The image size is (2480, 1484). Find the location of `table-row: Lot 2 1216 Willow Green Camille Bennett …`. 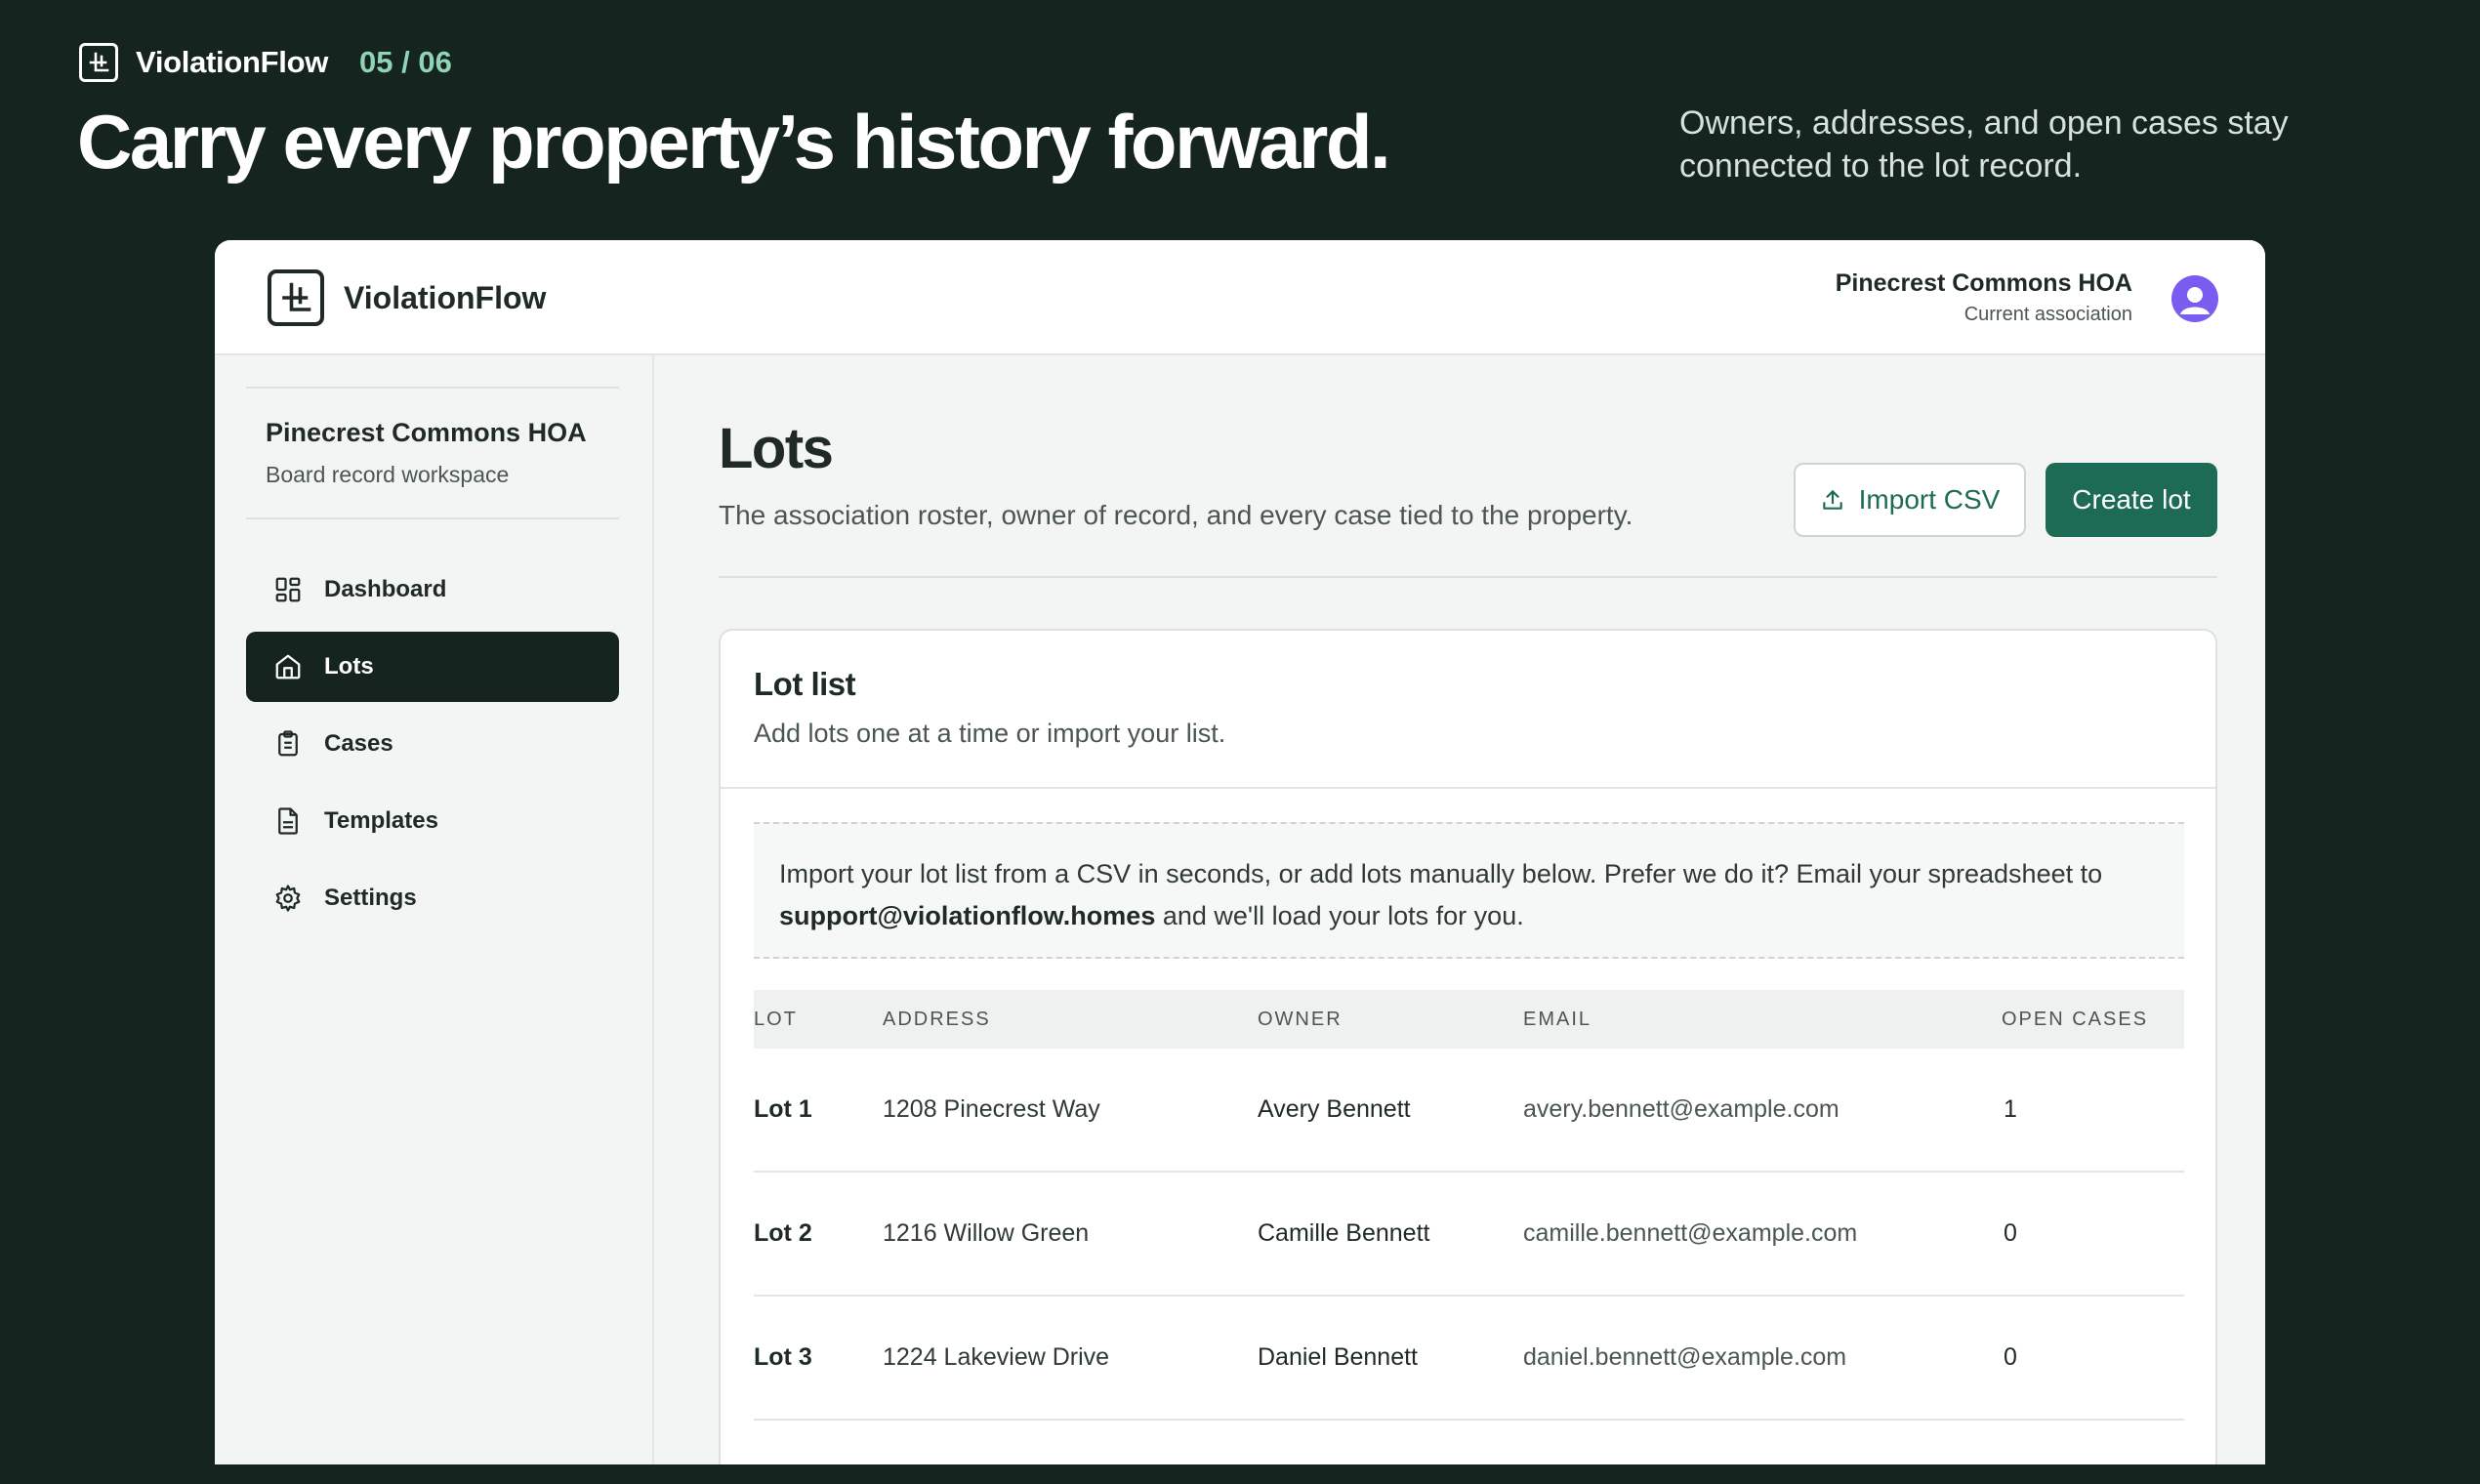

table-row: Lot 2 1216 Willow Green Camille Bennett … is located at coordinates (1469, 1235).